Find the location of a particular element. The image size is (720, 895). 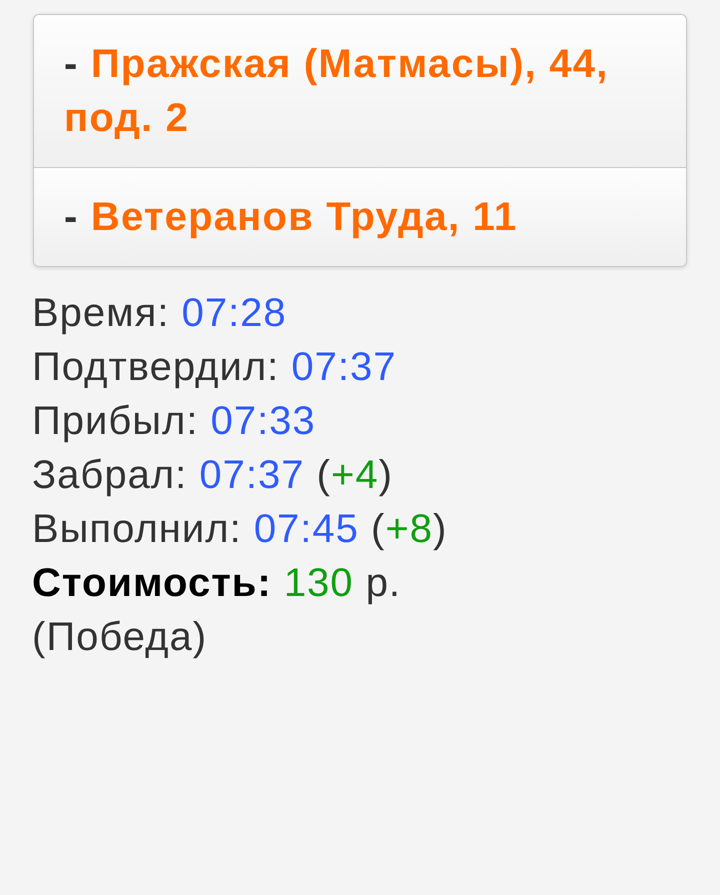

timestamp-line: Выполнил: 07:45 (+8) is located at coordinates (240, 529).